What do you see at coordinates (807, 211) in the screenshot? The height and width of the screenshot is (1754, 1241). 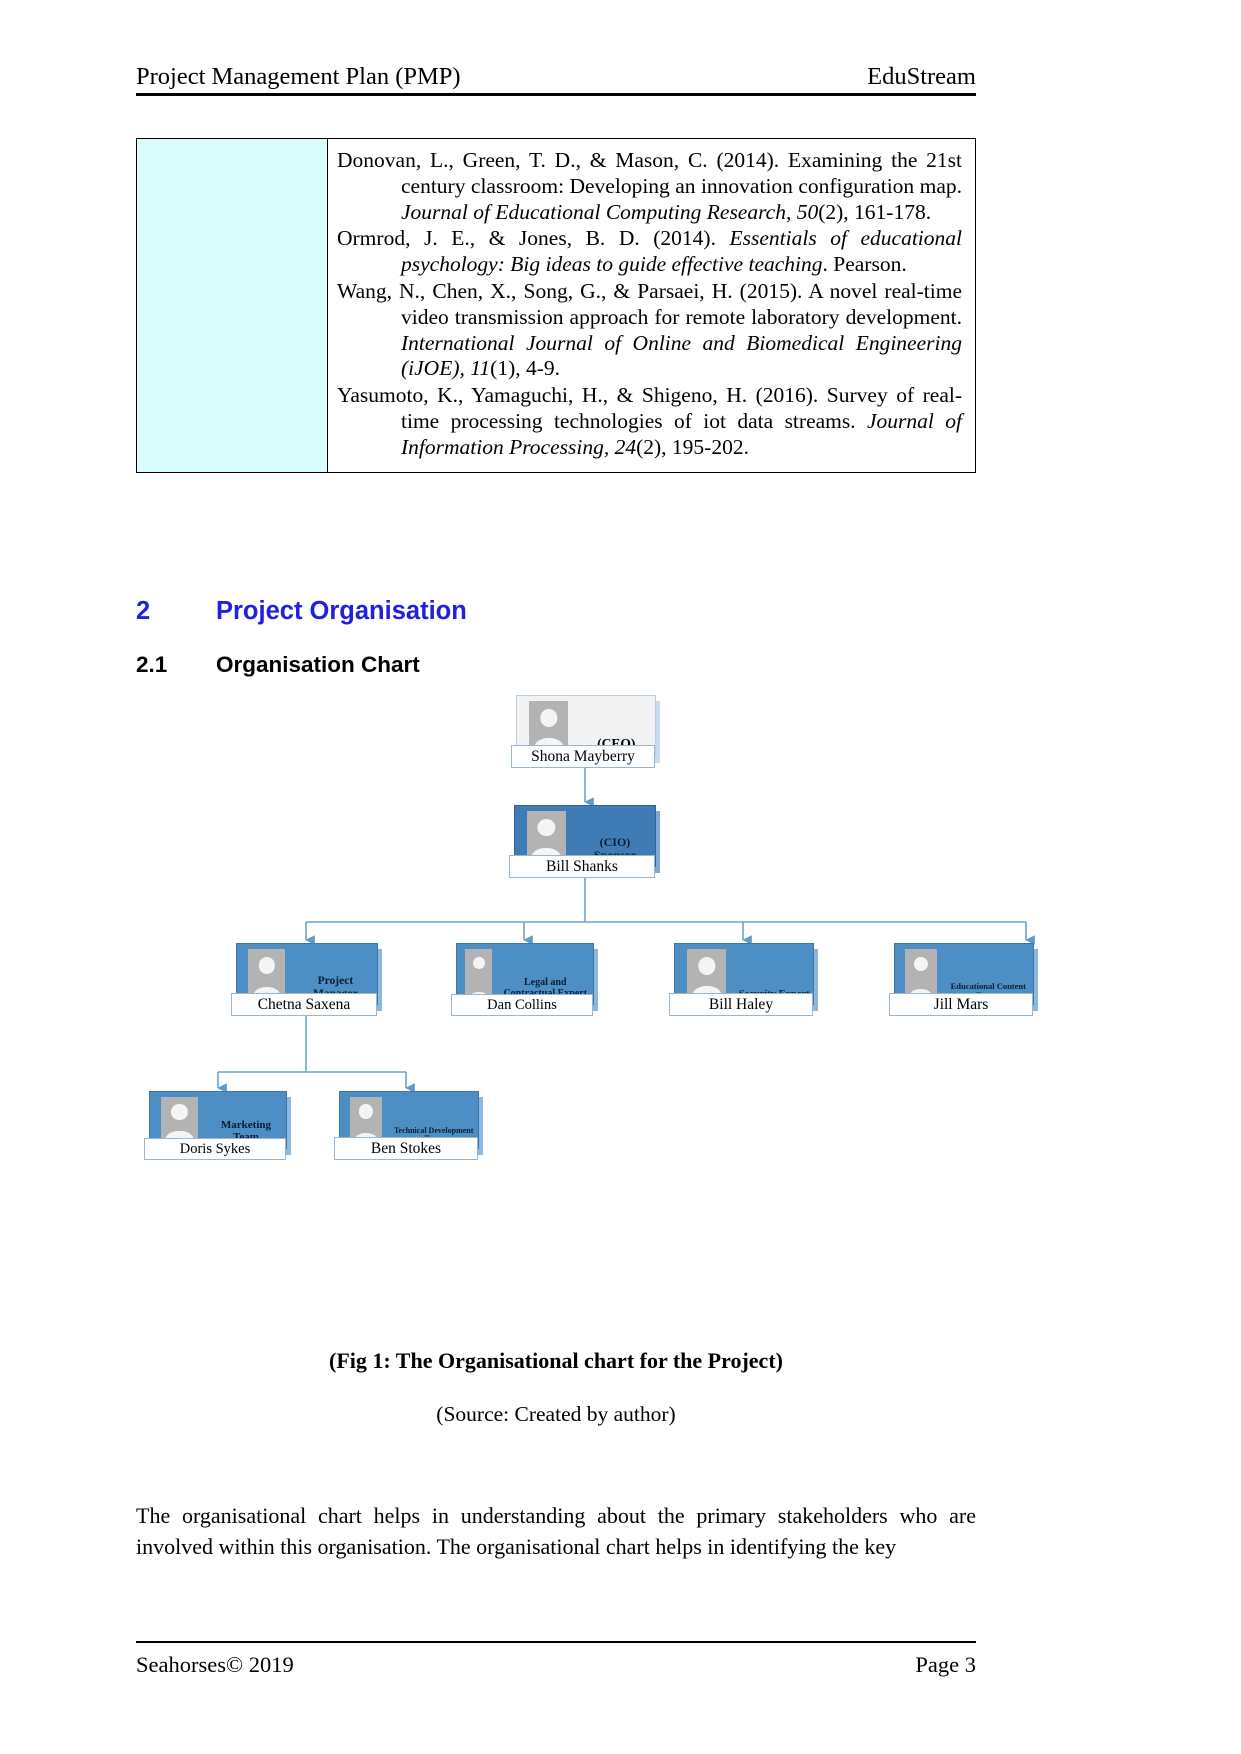 I see `reference-title-italic: 50` at bounding box center [807, 211].